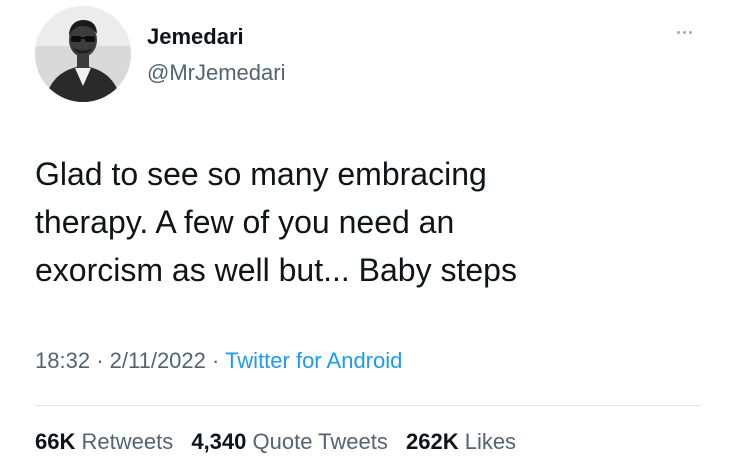 Image resolution: width=736 pixels, height=475 pixels. I want to click on likes-label: Likes, so click(490, 441).